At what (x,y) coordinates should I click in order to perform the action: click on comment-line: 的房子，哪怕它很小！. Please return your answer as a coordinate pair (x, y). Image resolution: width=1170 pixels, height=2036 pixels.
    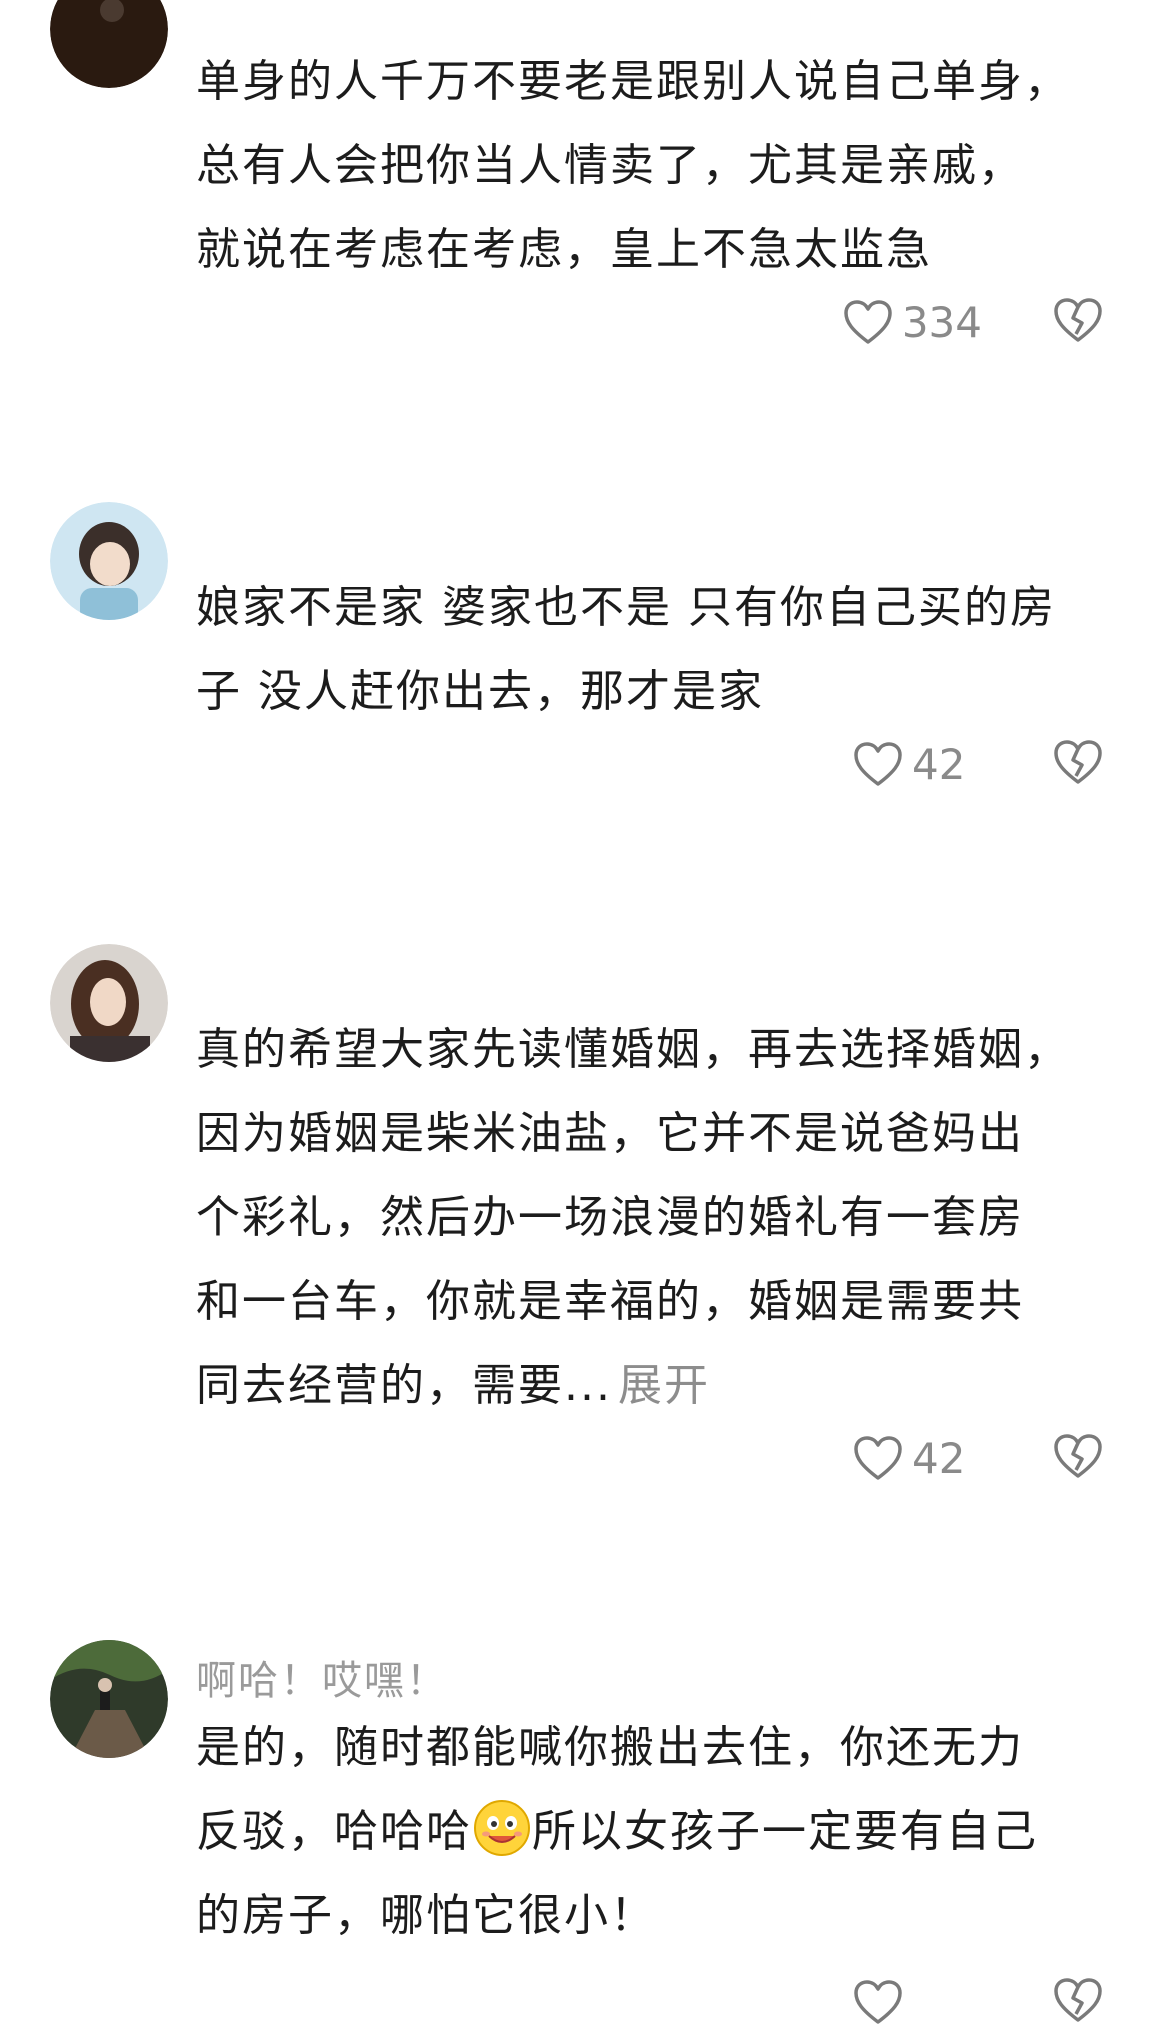
    Looking at the image, I should click on (426, 1915).